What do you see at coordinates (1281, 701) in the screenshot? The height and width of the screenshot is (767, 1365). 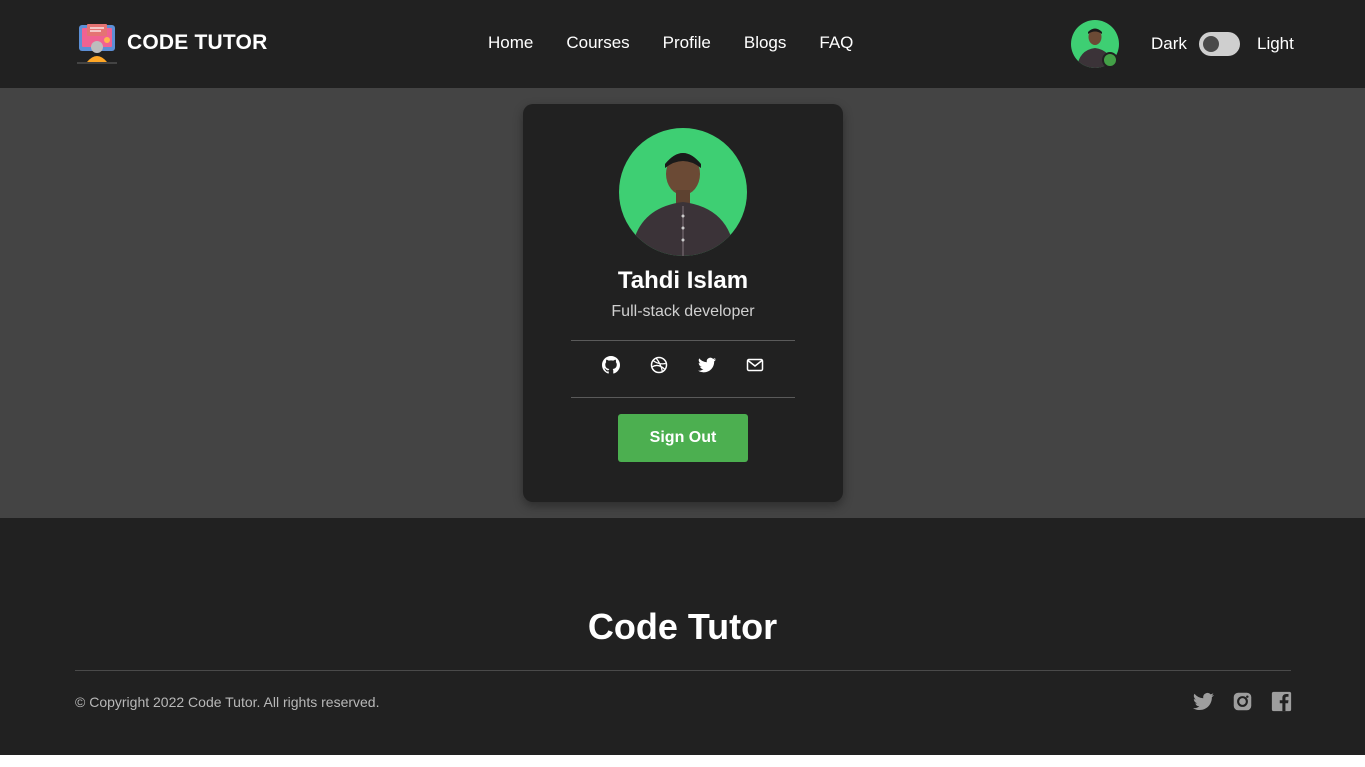 I see `facebook-icon` at bounding box center [1281, 701].